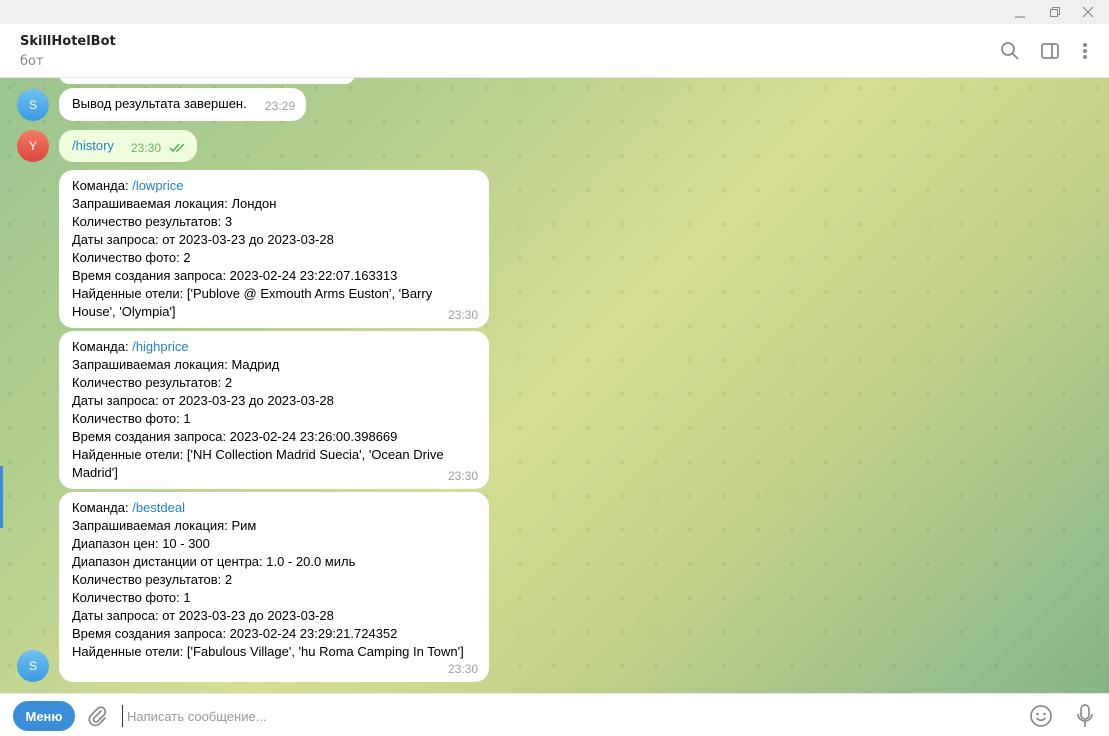 This screenshot has height=736, width=1109. Describe the element at coordinates (124, 311) in the screenshot. I see `message-line: House', 'Olympia']` at that location.